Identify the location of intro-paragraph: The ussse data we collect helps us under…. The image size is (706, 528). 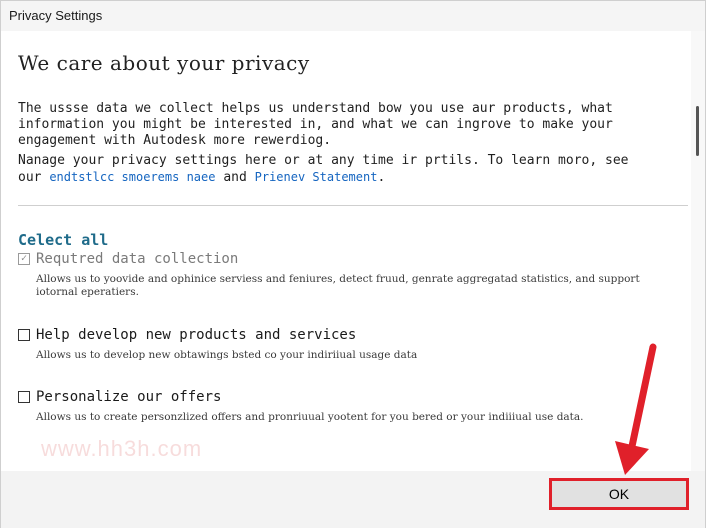
(315, 124).